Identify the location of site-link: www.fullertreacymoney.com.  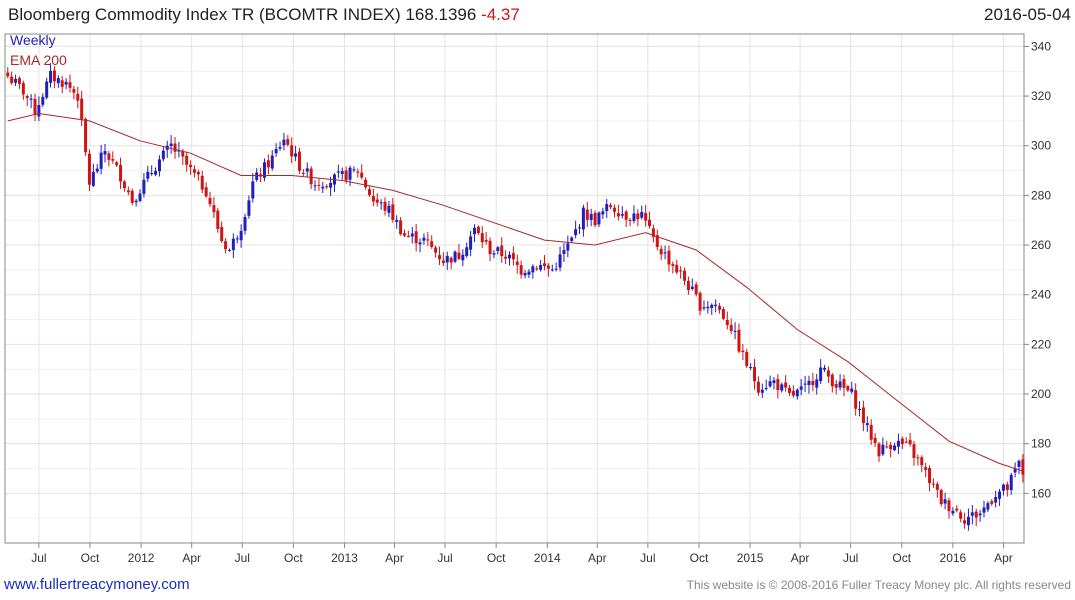
(97, 584).